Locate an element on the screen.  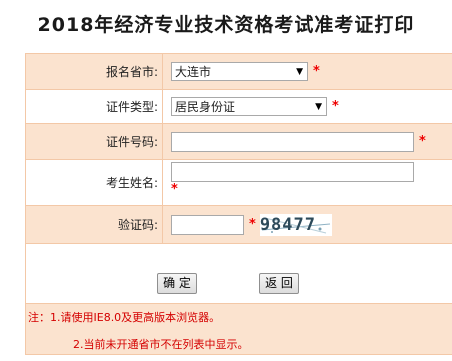
id-number-row: 证件号码: * is located at coordinates (238, 141).